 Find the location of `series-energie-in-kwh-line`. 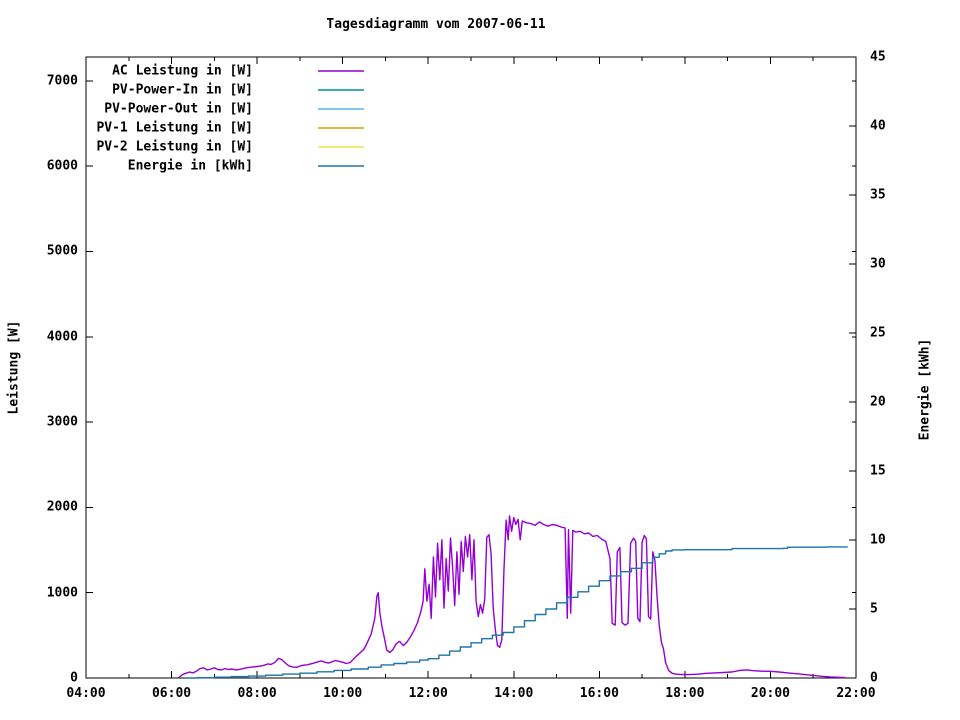

series-energie-in-kwh-line is located at coordinates (516, 612).